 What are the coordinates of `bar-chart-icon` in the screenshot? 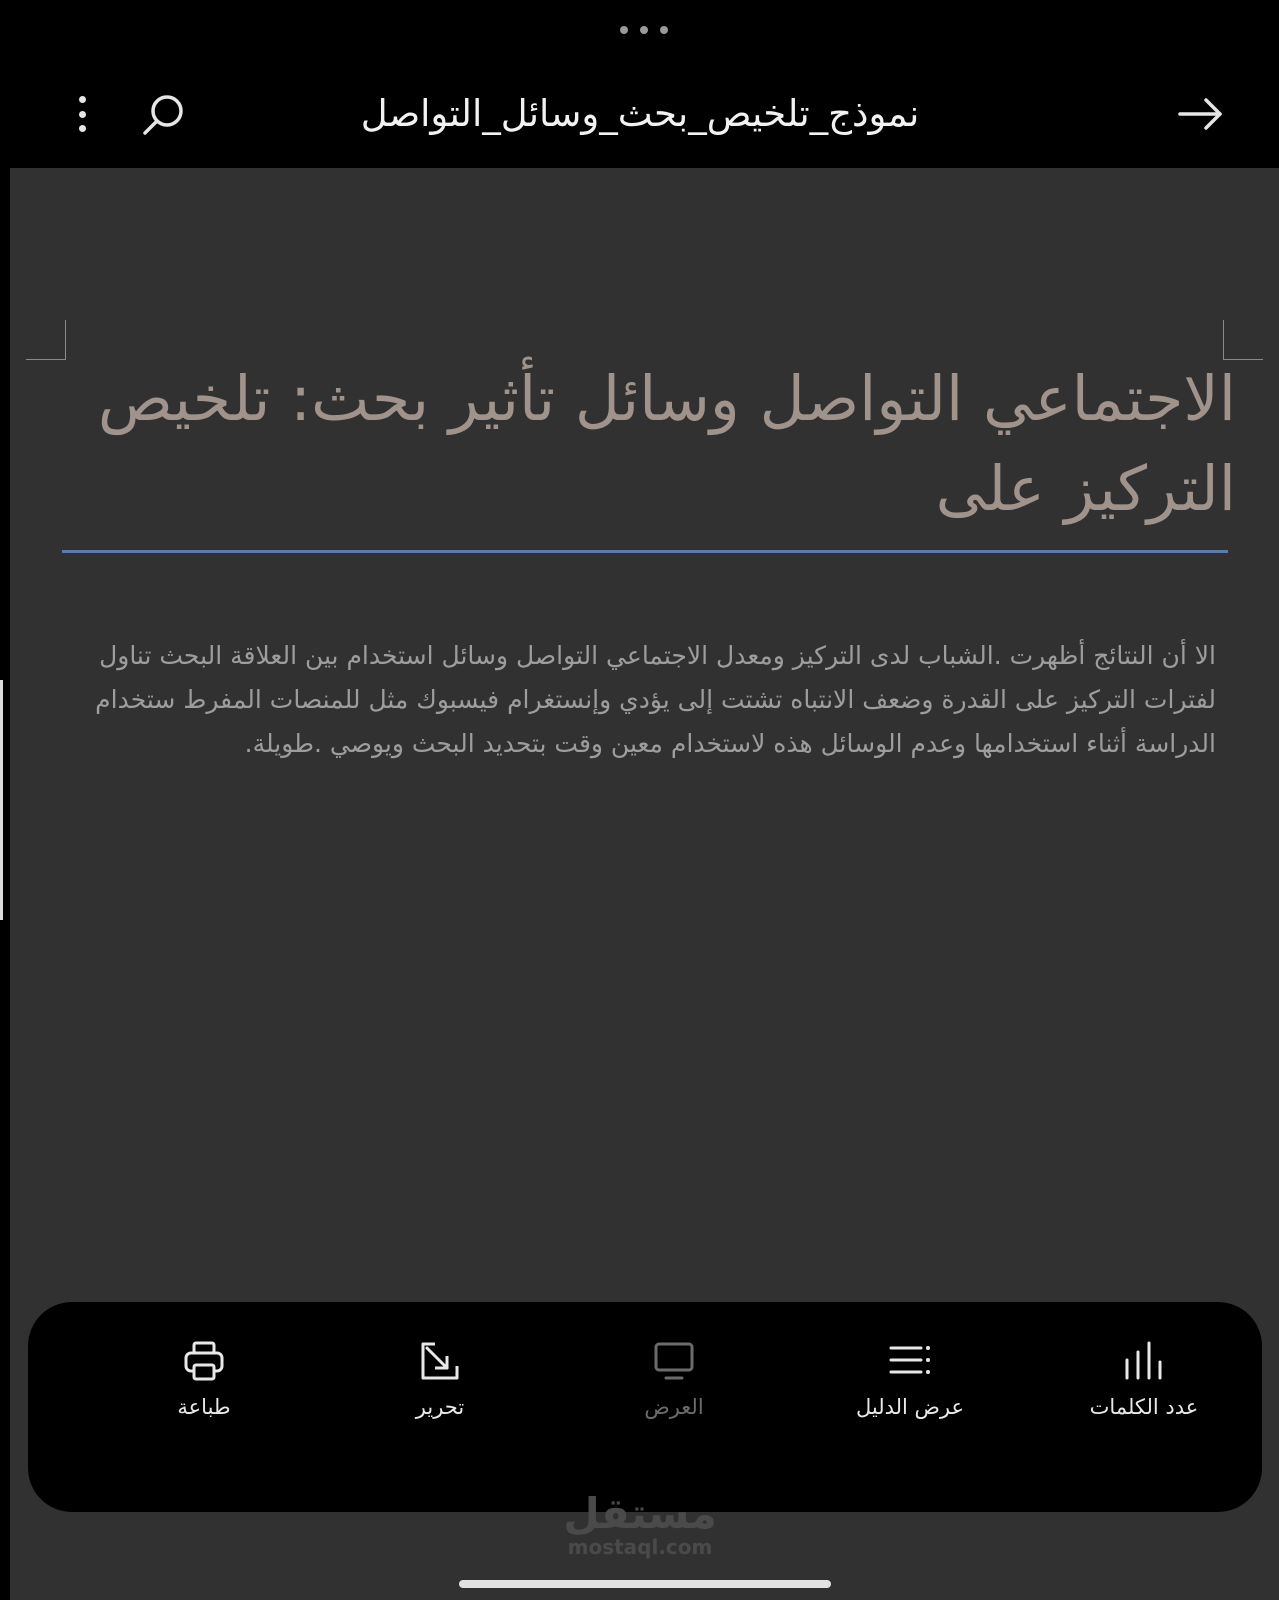 It's located at (1143, 1360).